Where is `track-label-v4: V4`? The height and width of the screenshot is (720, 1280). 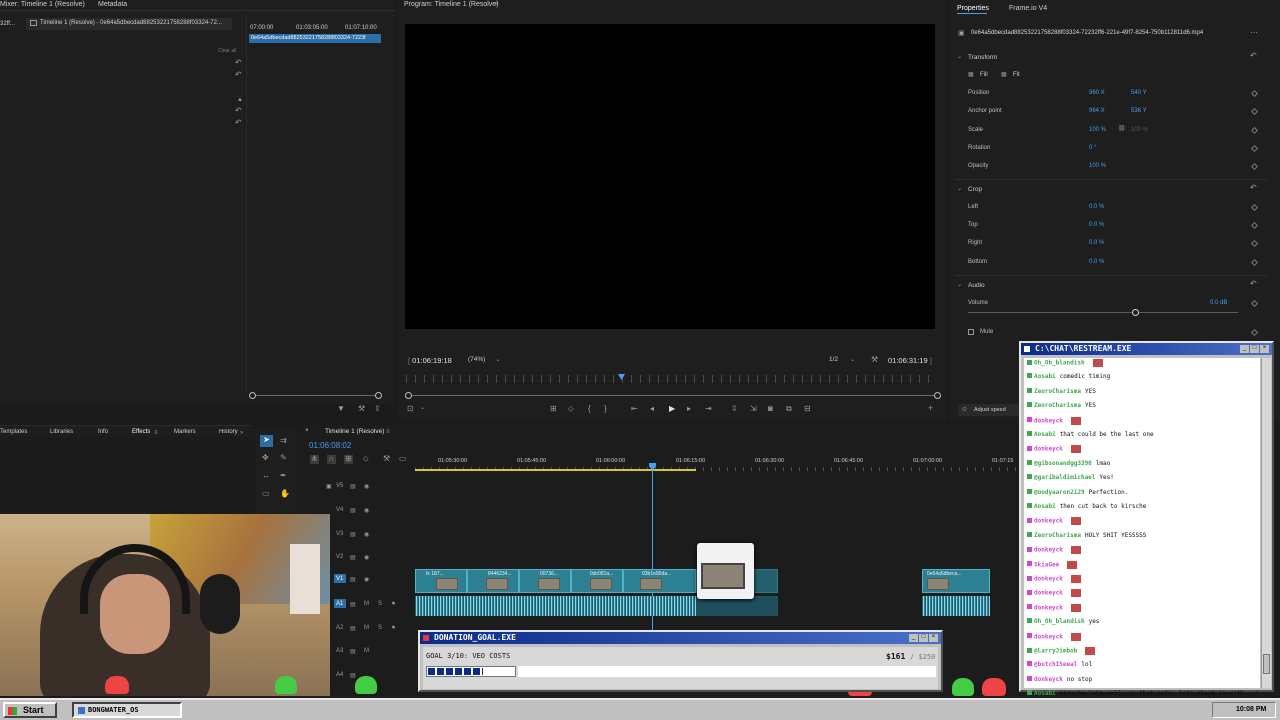 track-label-v4: V4 is located at coordinates (339, 510).